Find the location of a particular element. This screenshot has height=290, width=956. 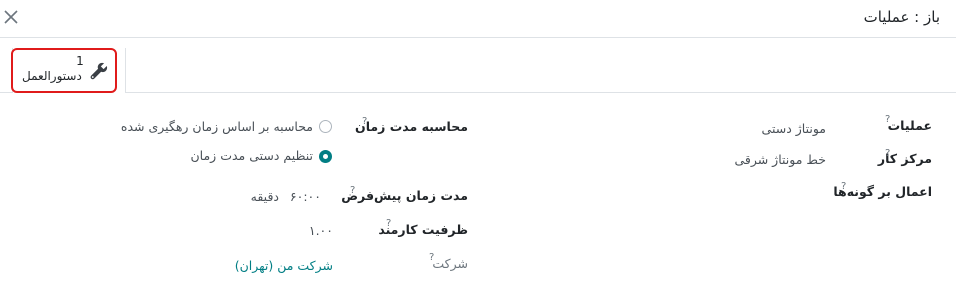

operation-label: عملیات is located at coordinates (909, 125).